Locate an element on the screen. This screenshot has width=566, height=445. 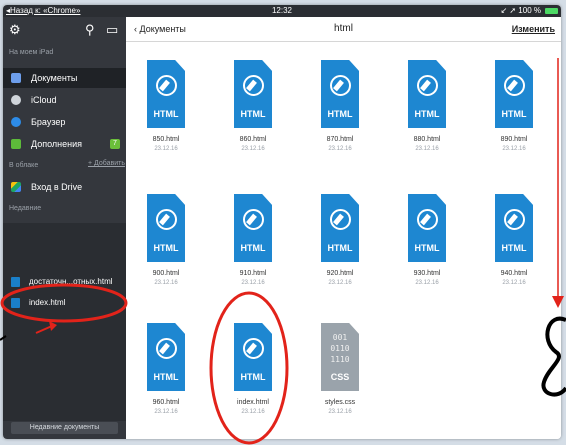
sidebar-item-label: Документы is located at coordinates (54, 78).